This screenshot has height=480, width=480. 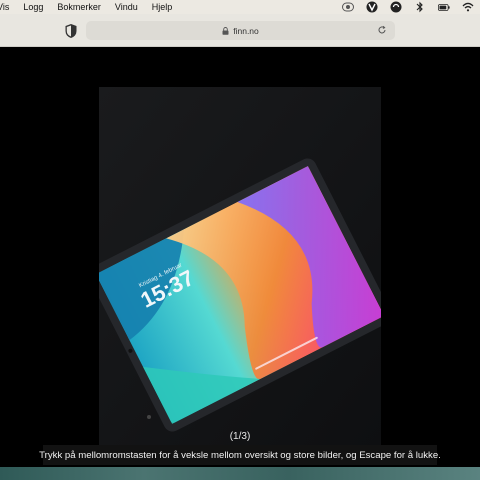 I want to click on wifi-icon, so click(x=468, y=7).